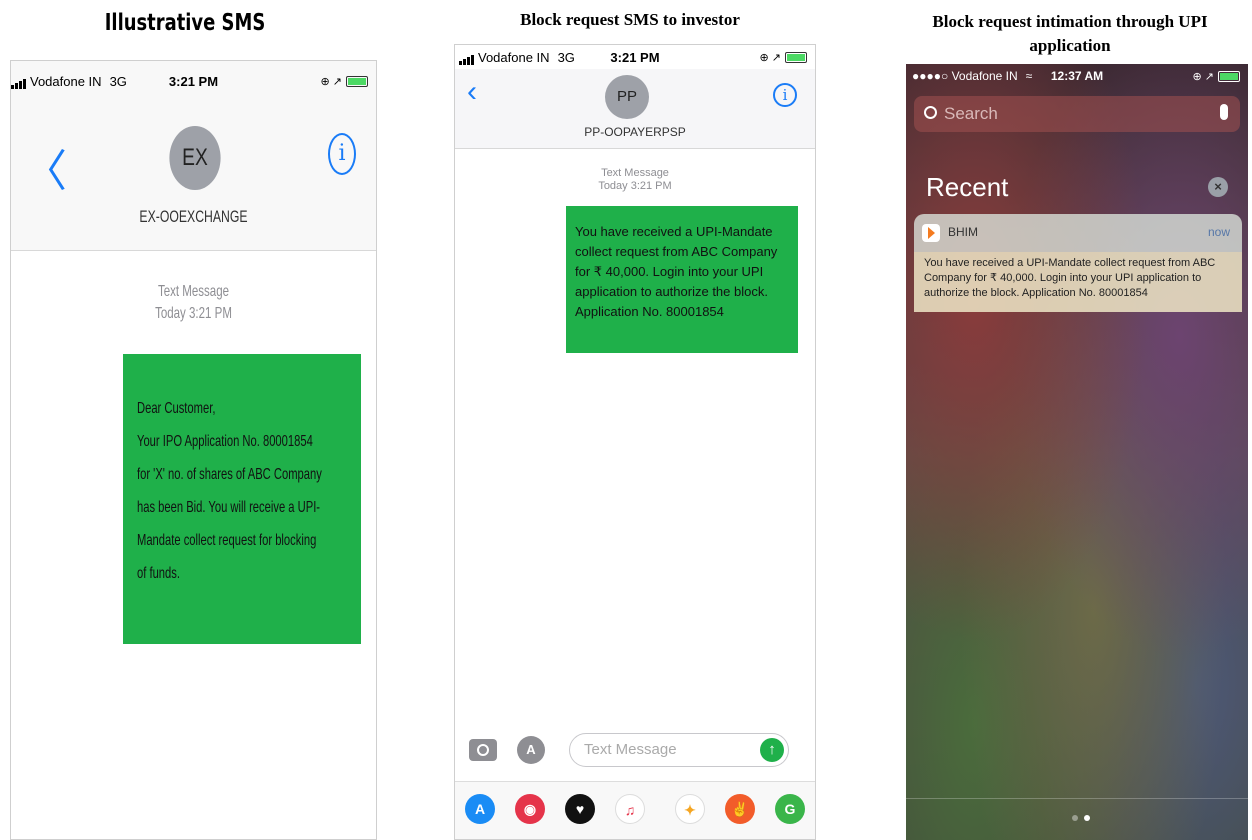 The width and height of the screenshot is (1252, 840). Describe the element at coordinates (772, 750) in the screenshot. I see `send-arrow-icon: ↑` at that location.